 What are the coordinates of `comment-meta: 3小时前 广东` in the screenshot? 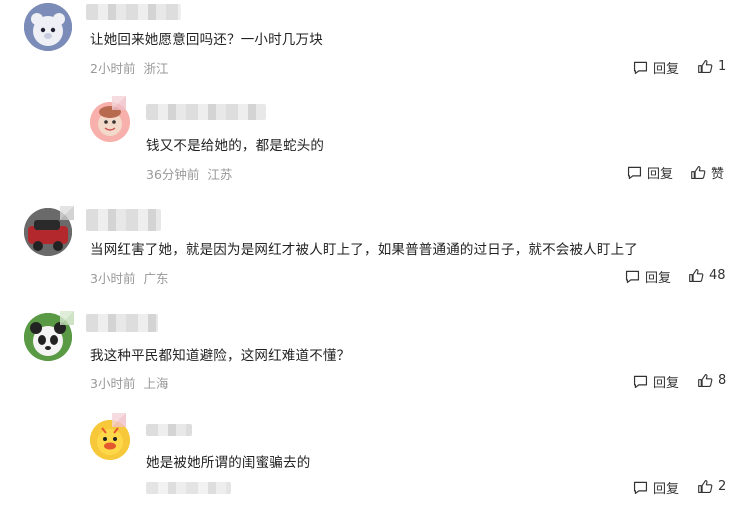 It's located at (129, 277).